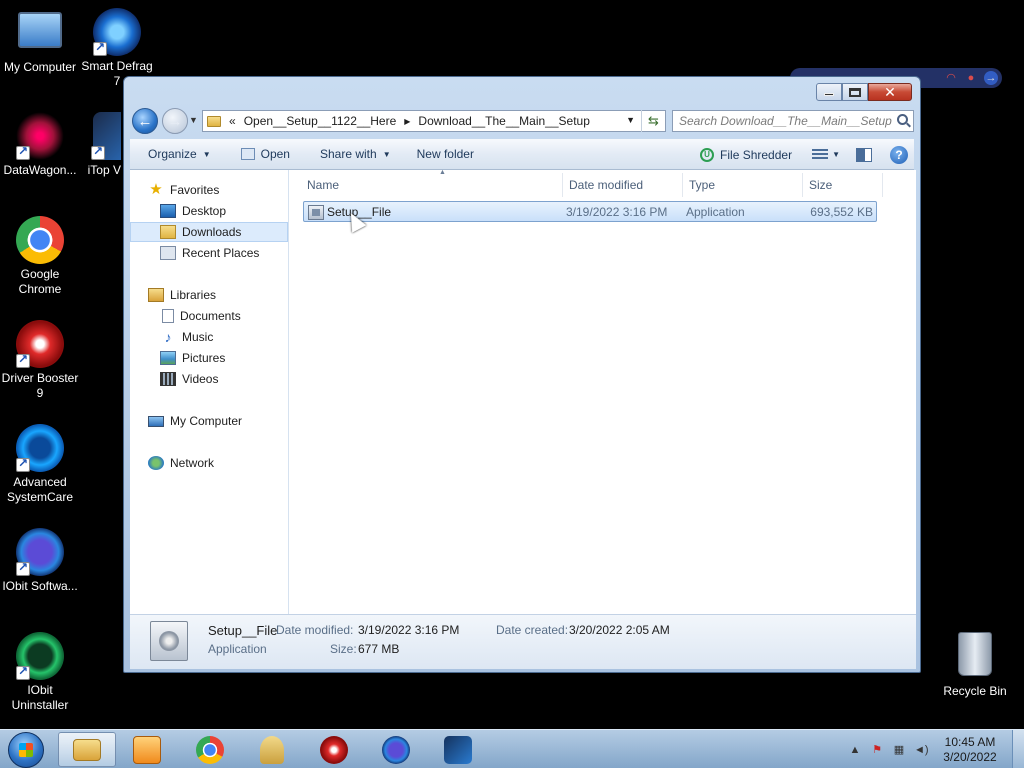  Describe the element at coordinates (209, 232) in the screenshot. I see `nav-downloads: Downloads` at that location.